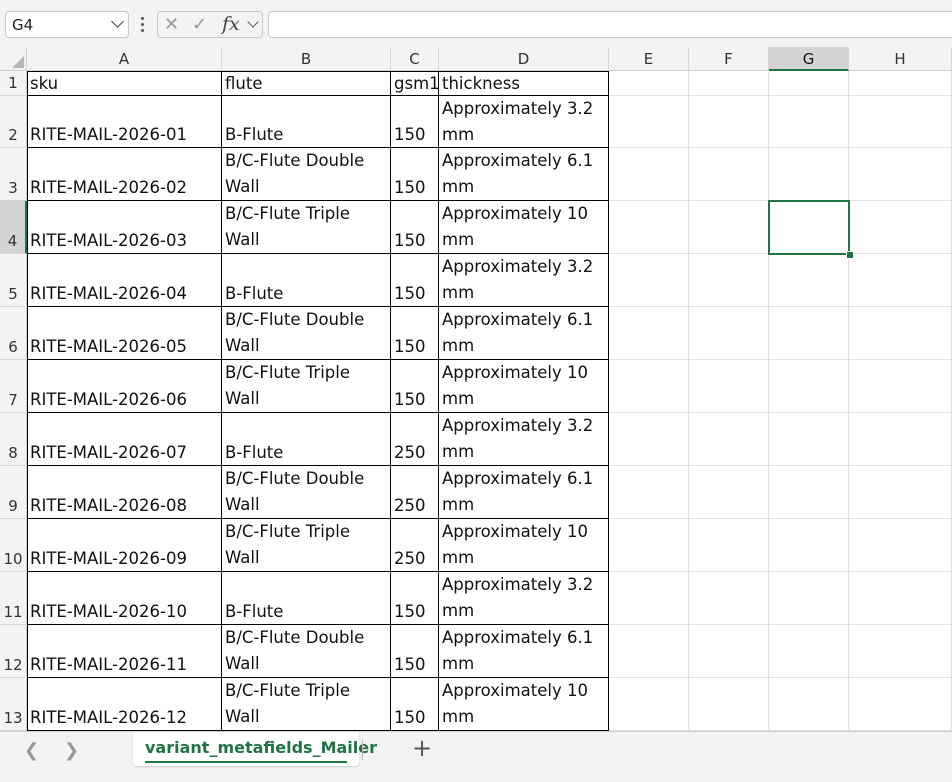 This screenshot has height=782, width=952. What do you see at coordinates (13, 439) in the screenshot?
I see `row-header: 8` at bounding box center [13, 439].